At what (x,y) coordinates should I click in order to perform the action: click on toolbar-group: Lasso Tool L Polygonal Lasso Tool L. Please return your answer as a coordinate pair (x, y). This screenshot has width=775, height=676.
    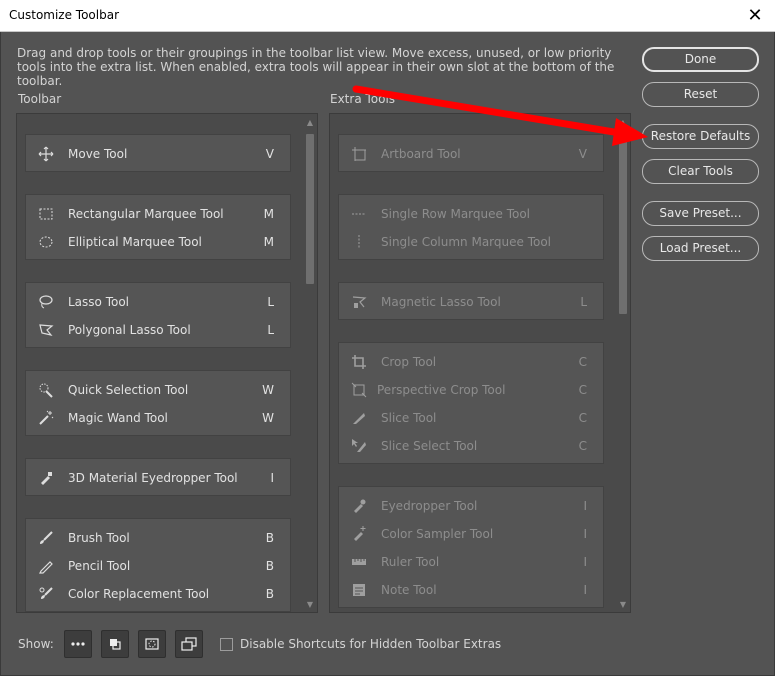
    Looking at the image, I should click on (158, 315).